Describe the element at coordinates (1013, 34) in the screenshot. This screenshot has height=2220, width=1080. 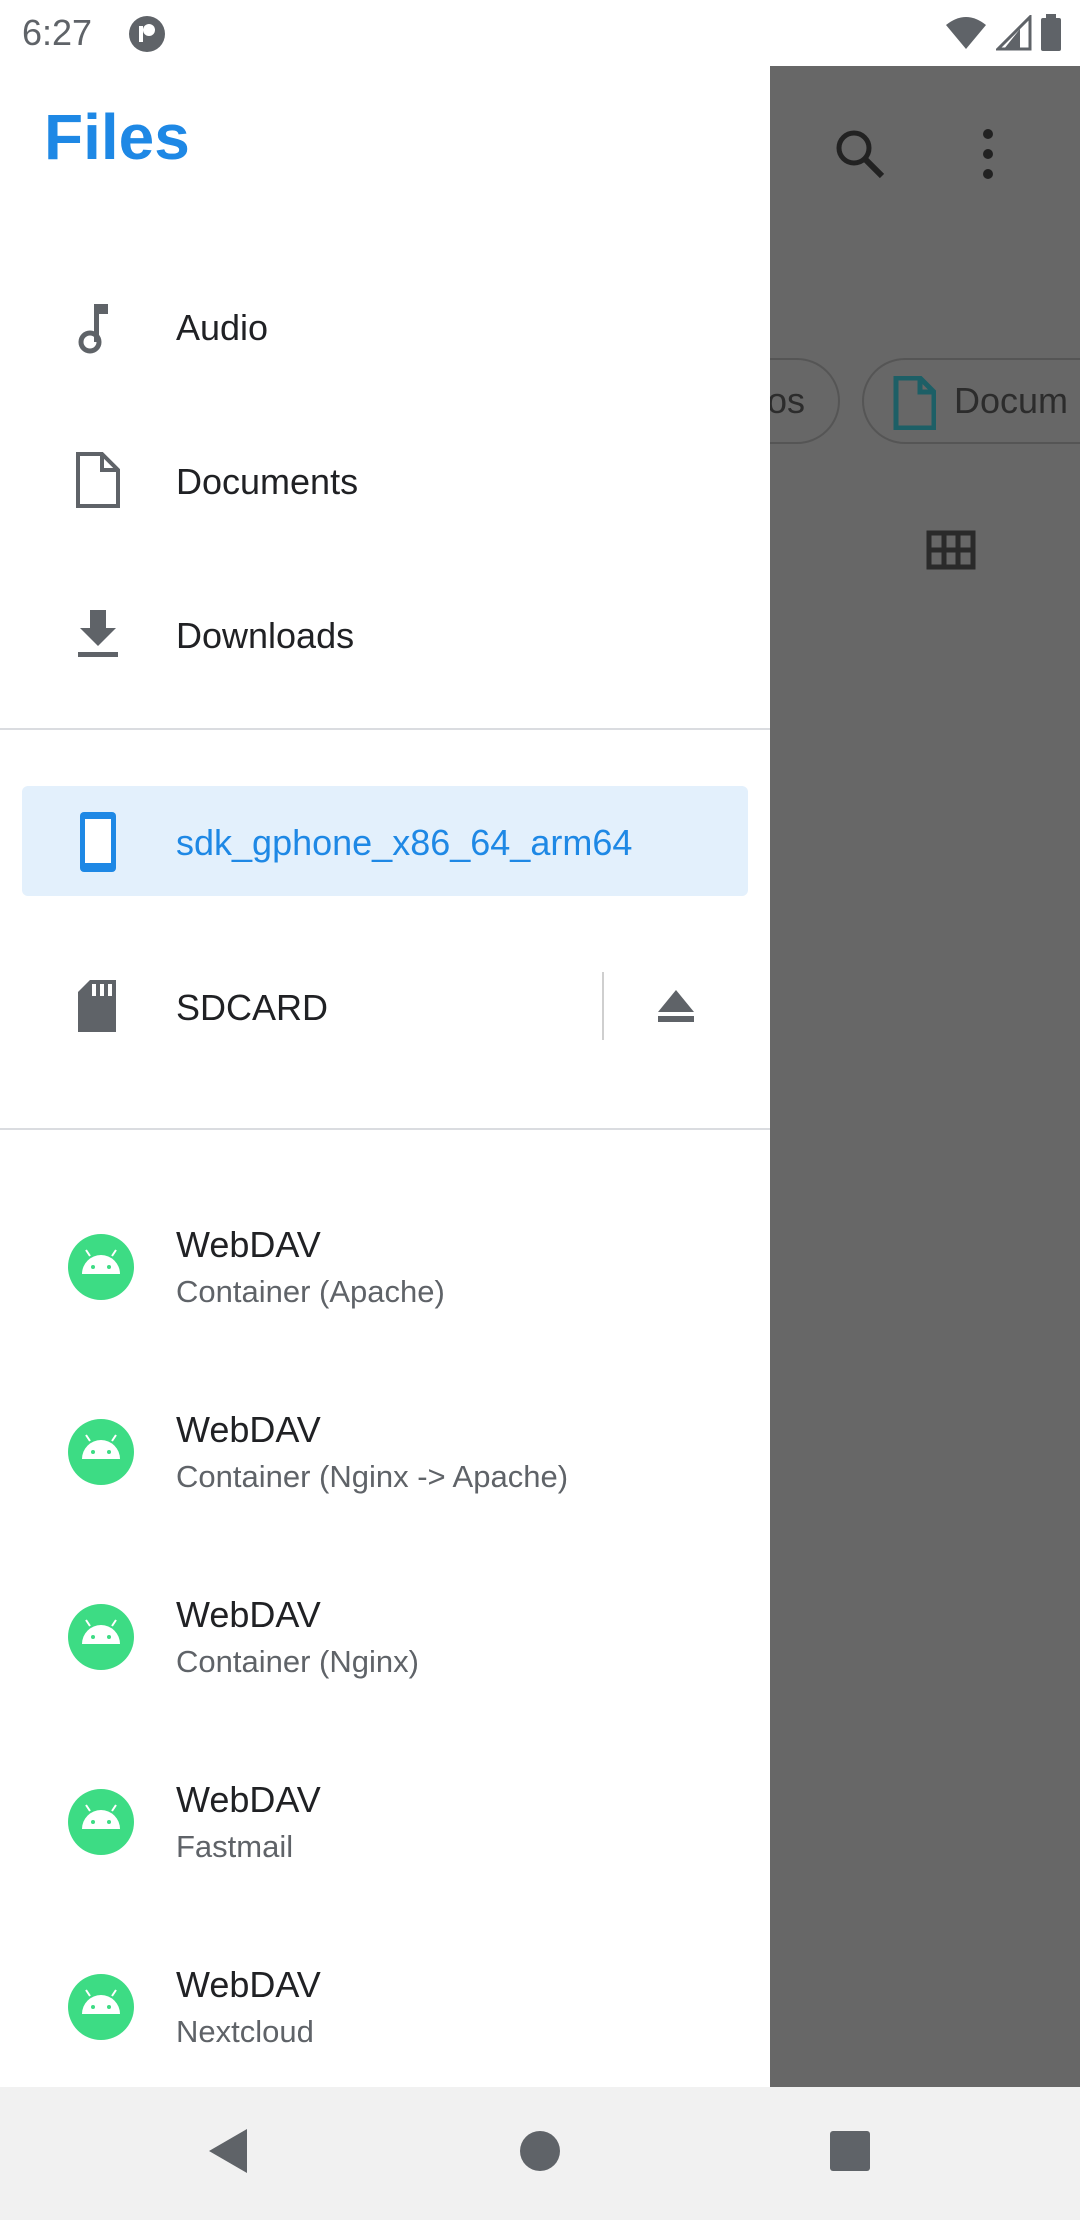
I see `cell-signal-icon` at that location.